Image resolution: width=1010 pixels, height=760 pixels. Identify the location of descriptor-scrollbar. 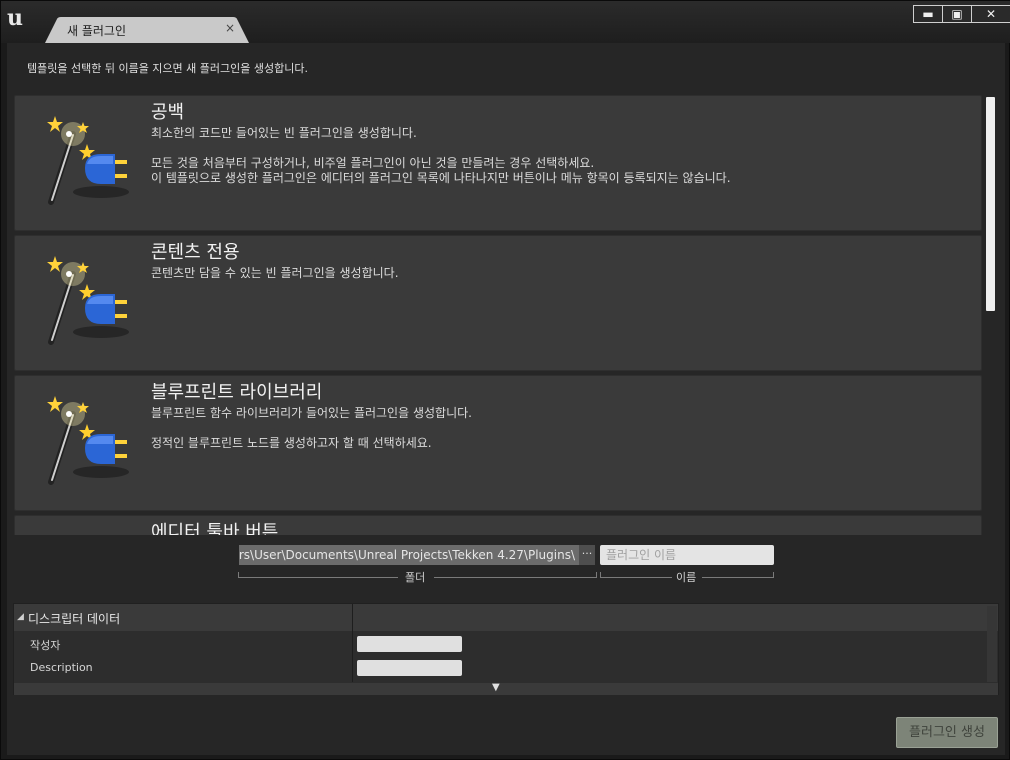
(992, 644).